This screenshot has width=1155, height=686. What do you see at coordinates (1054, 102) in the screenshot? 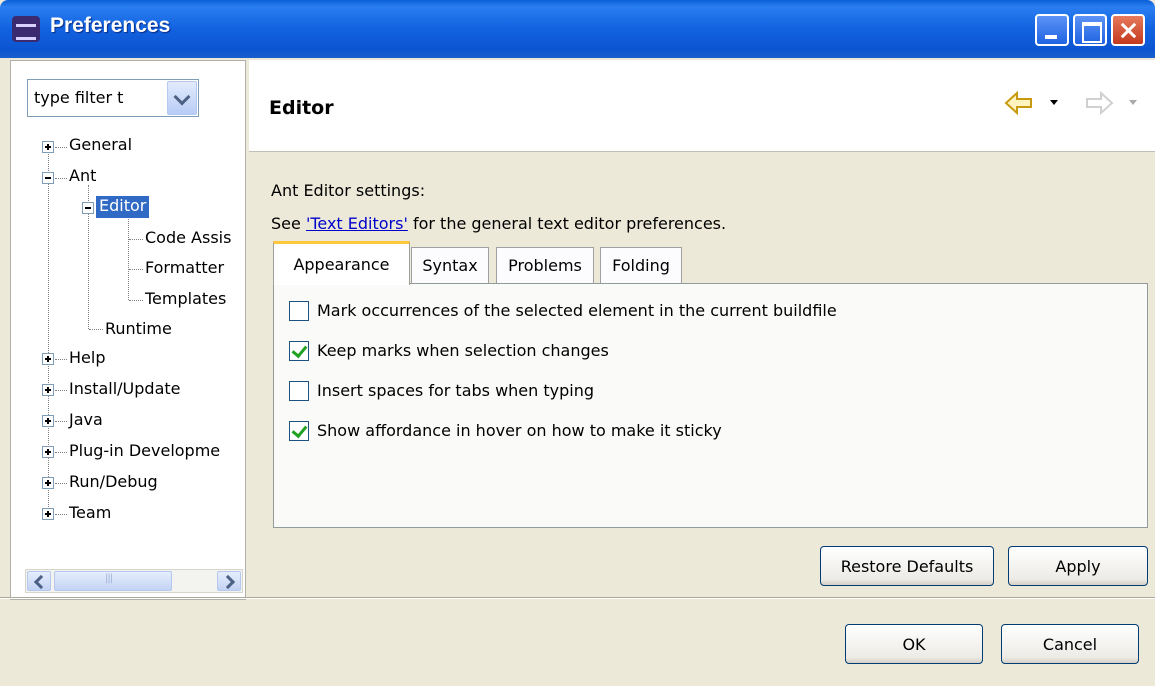
I see `back-history-dropdown-icon` at bounding box center [1054, 102].